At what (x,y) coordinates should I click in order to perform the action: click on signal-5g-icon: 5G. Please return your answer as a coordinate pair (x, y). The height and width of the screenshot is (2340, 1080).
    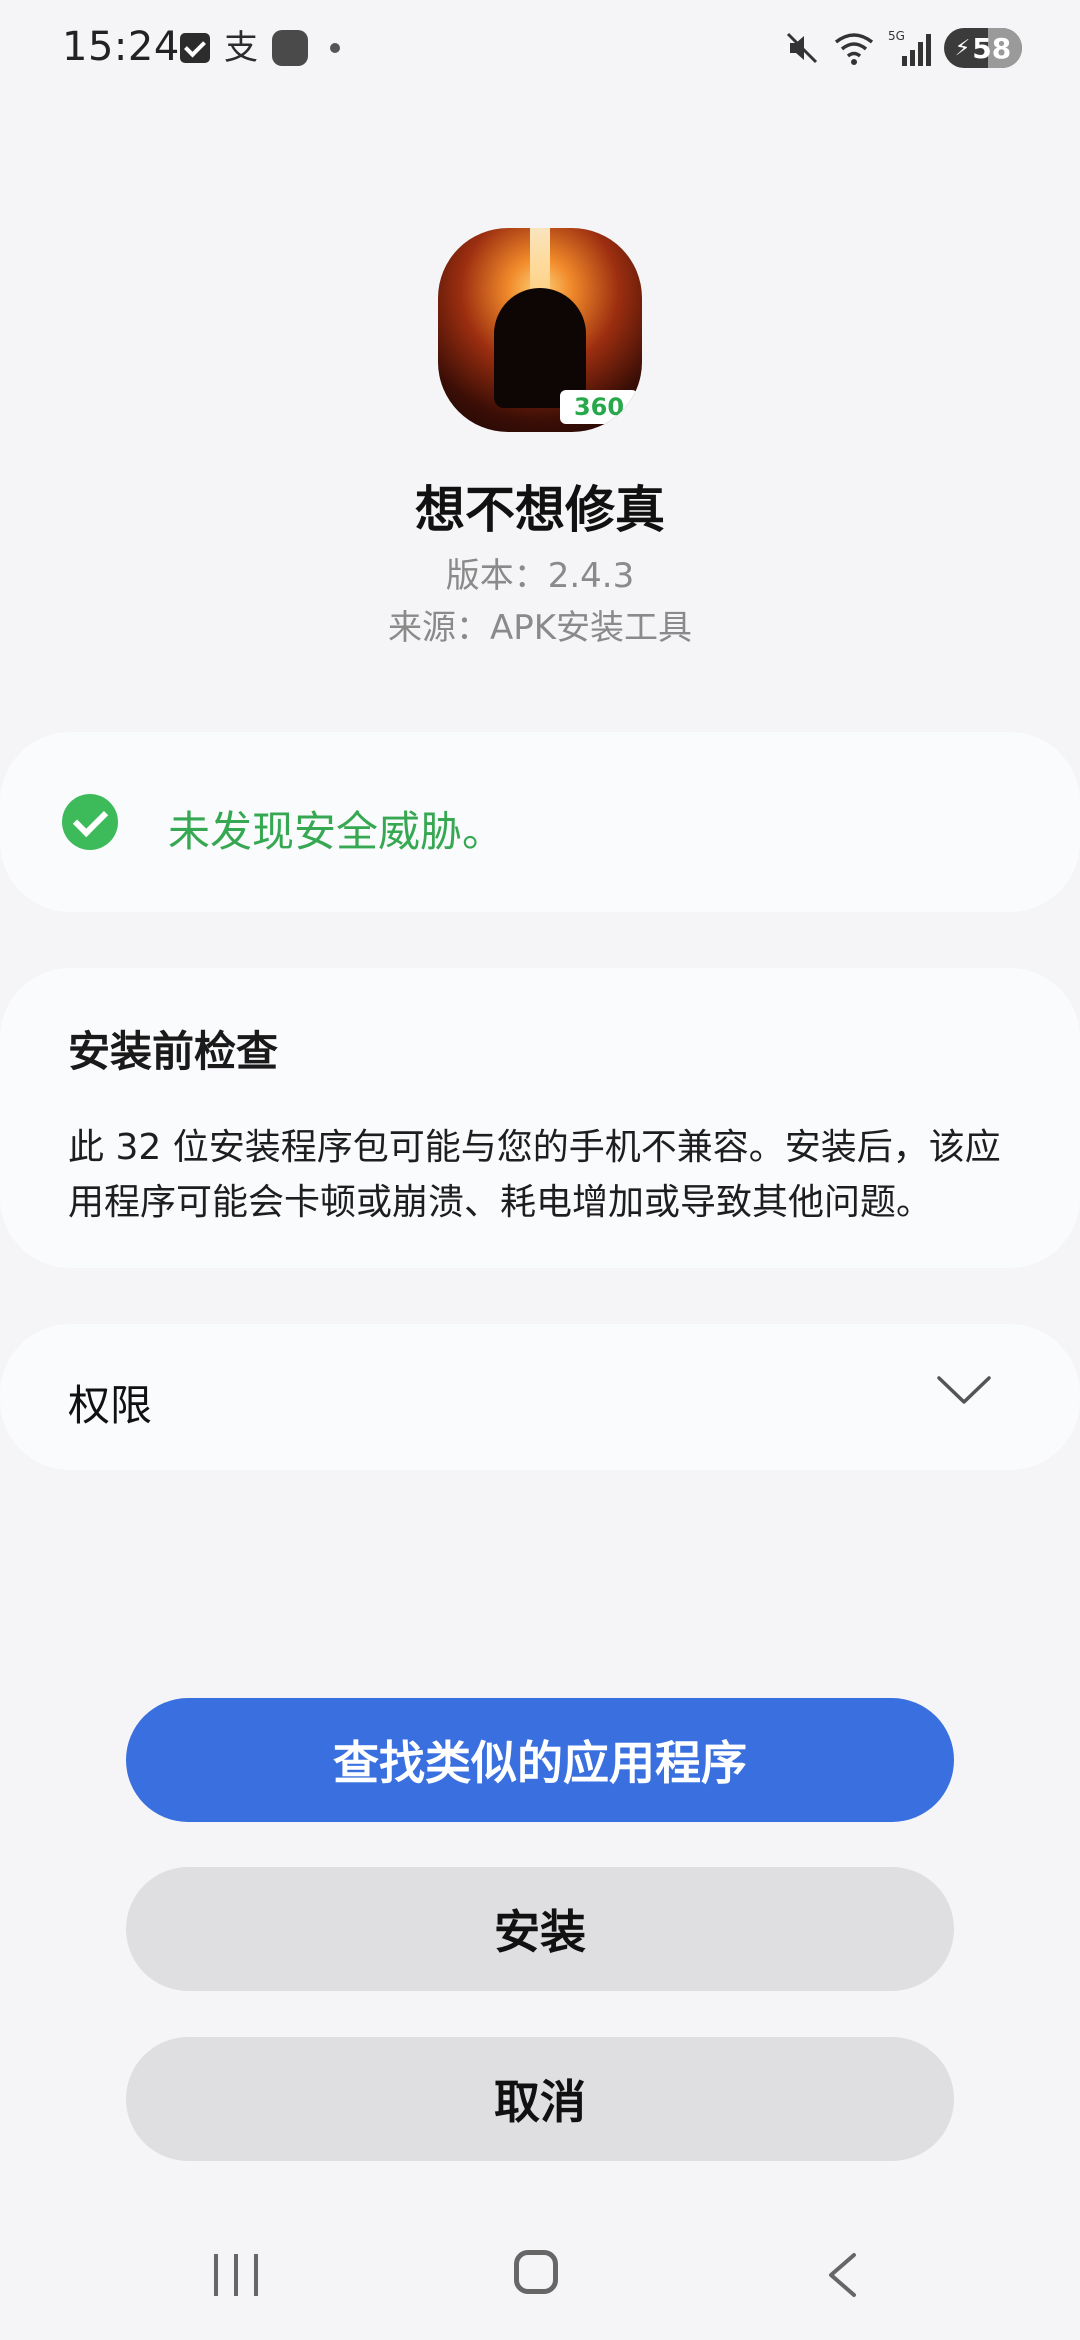
    Looking at the image, I should click on (909, 47).